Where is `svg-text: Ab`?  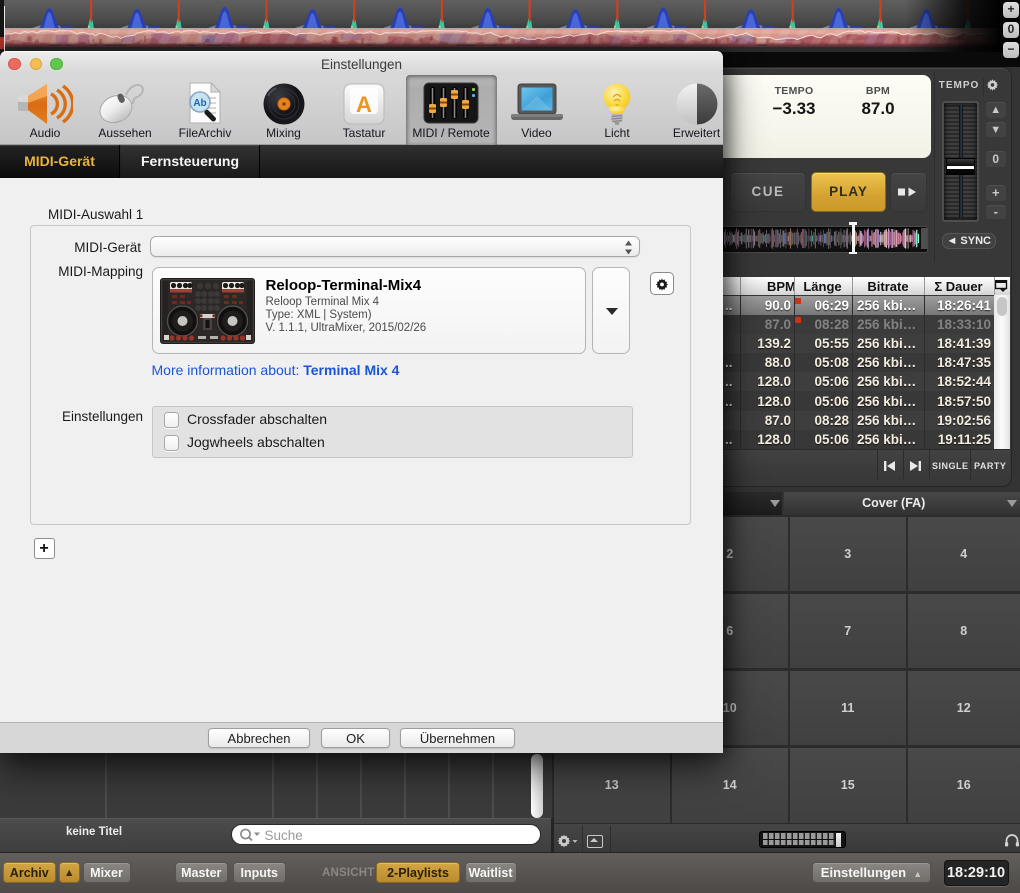 svg-text: Ab is located at coordinates (199, 103).